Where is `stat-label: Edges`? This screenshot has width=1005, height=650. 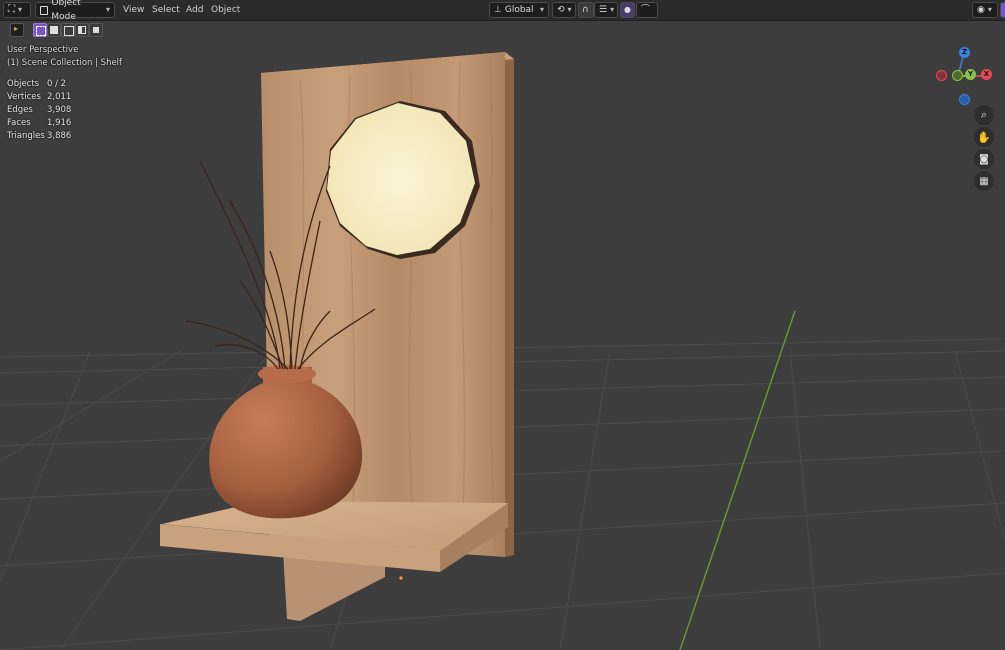 stat-label: Edges is located at coordinates (20, 110).